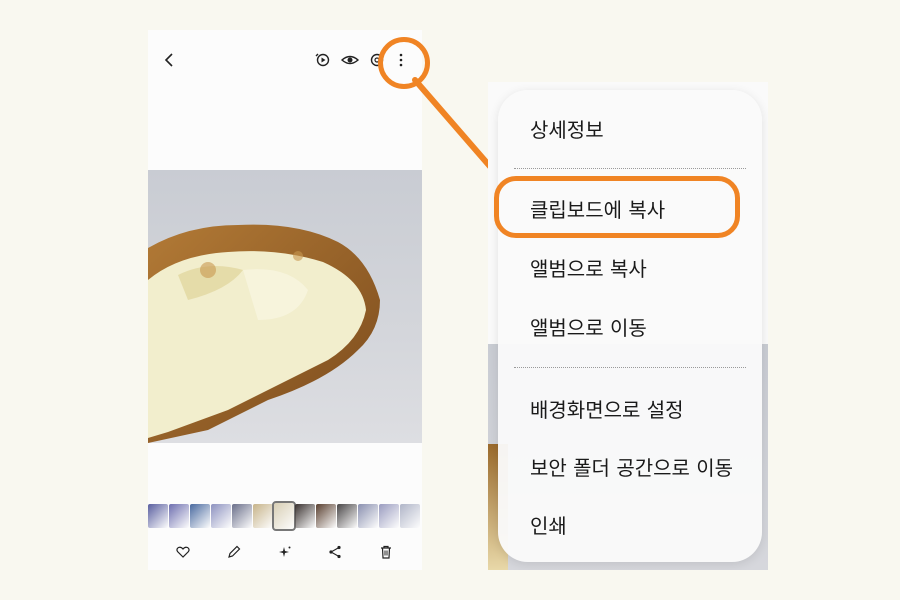 This screenshot has height=600, width=900. I want to click on menu-item-set-as-wallpaper: 배경화면으로 설정, so click(607, 410).